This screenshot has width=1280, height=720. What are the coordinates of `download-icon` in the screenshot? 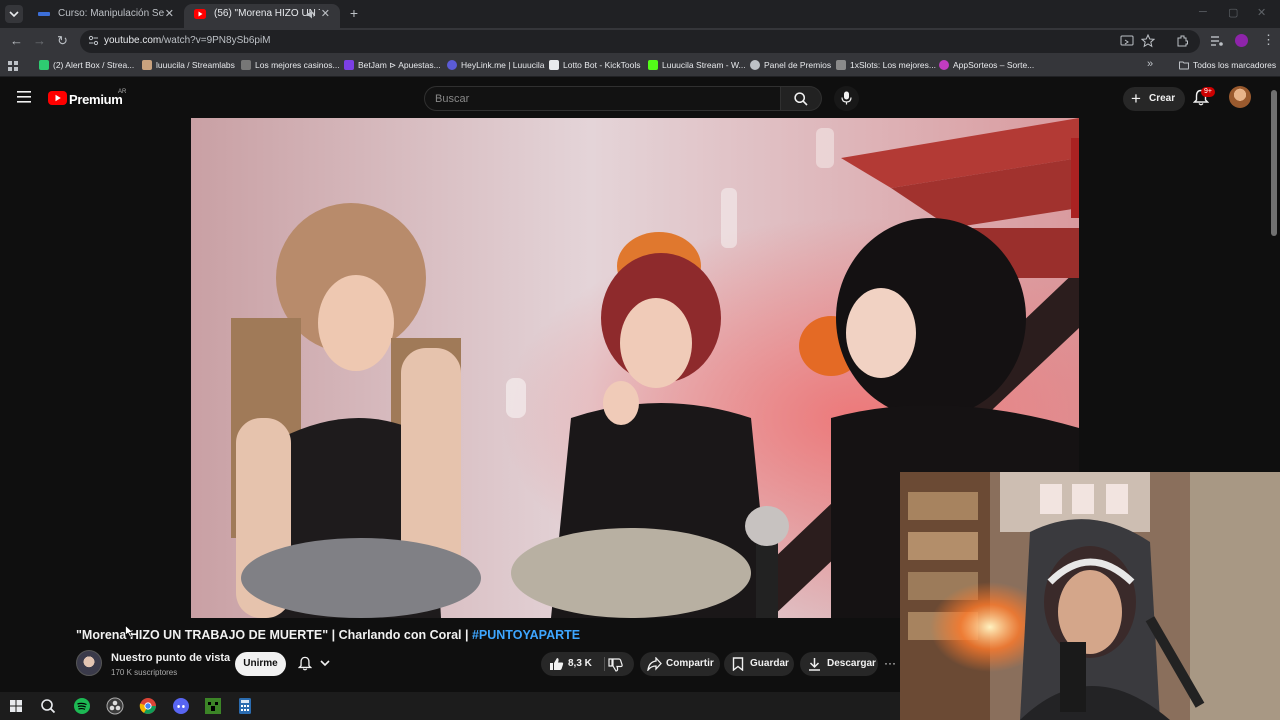 It's located at (814, 664).